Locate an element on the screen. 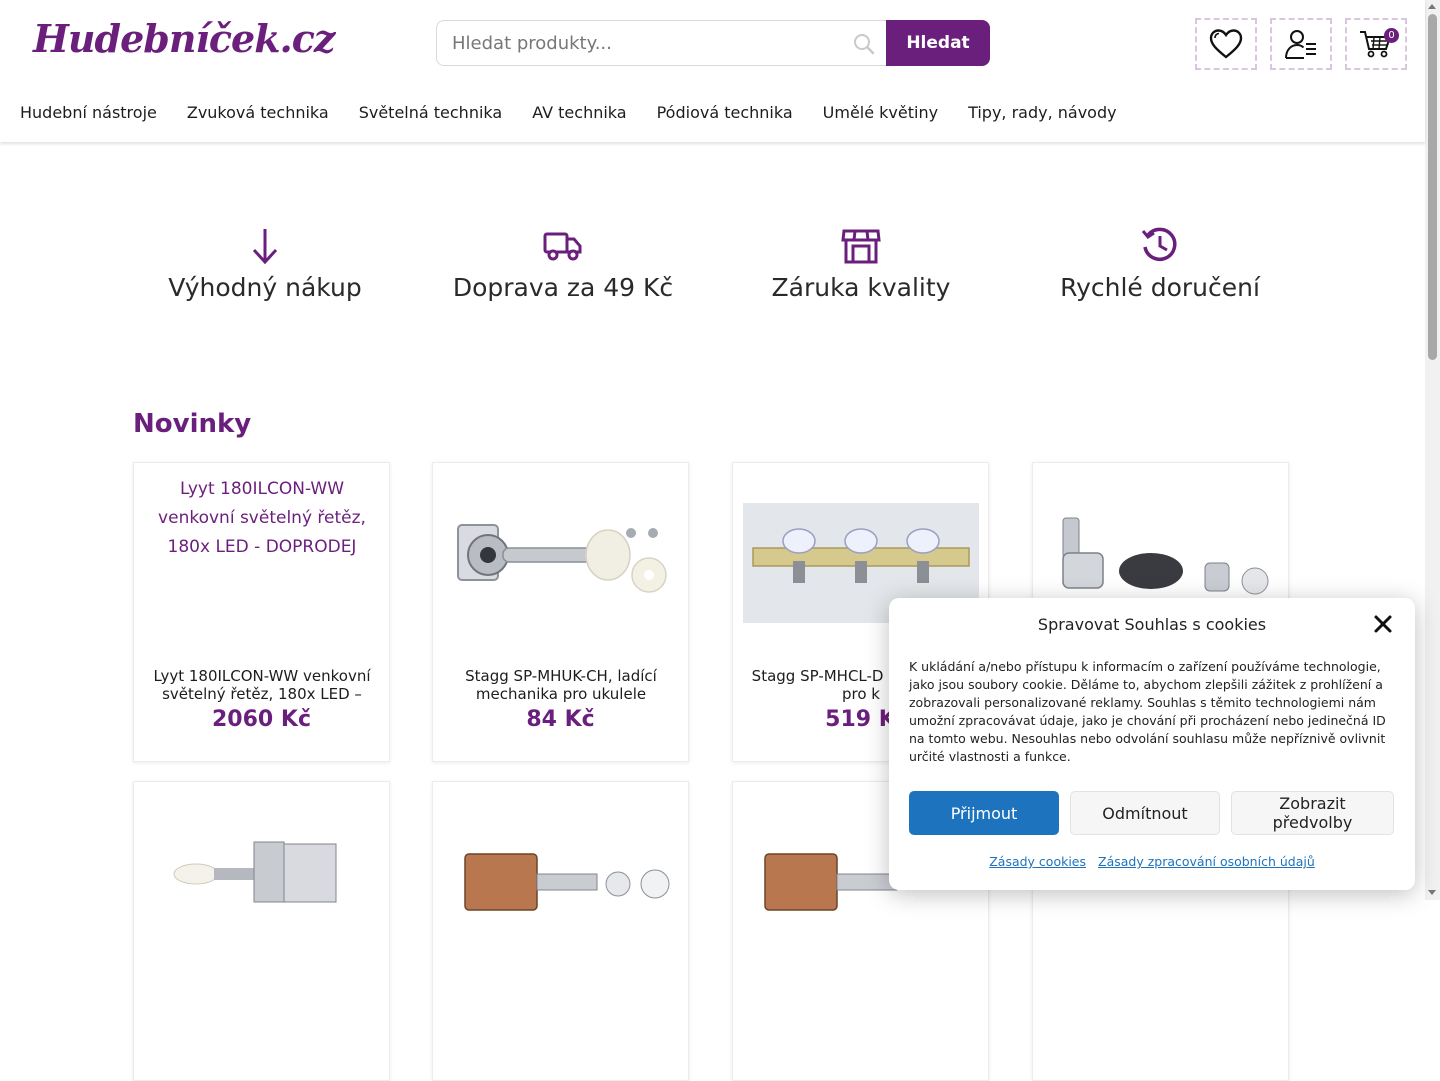 The image size is (1440, 1081). arrow-down-icon is located at coordinates (265, 247).